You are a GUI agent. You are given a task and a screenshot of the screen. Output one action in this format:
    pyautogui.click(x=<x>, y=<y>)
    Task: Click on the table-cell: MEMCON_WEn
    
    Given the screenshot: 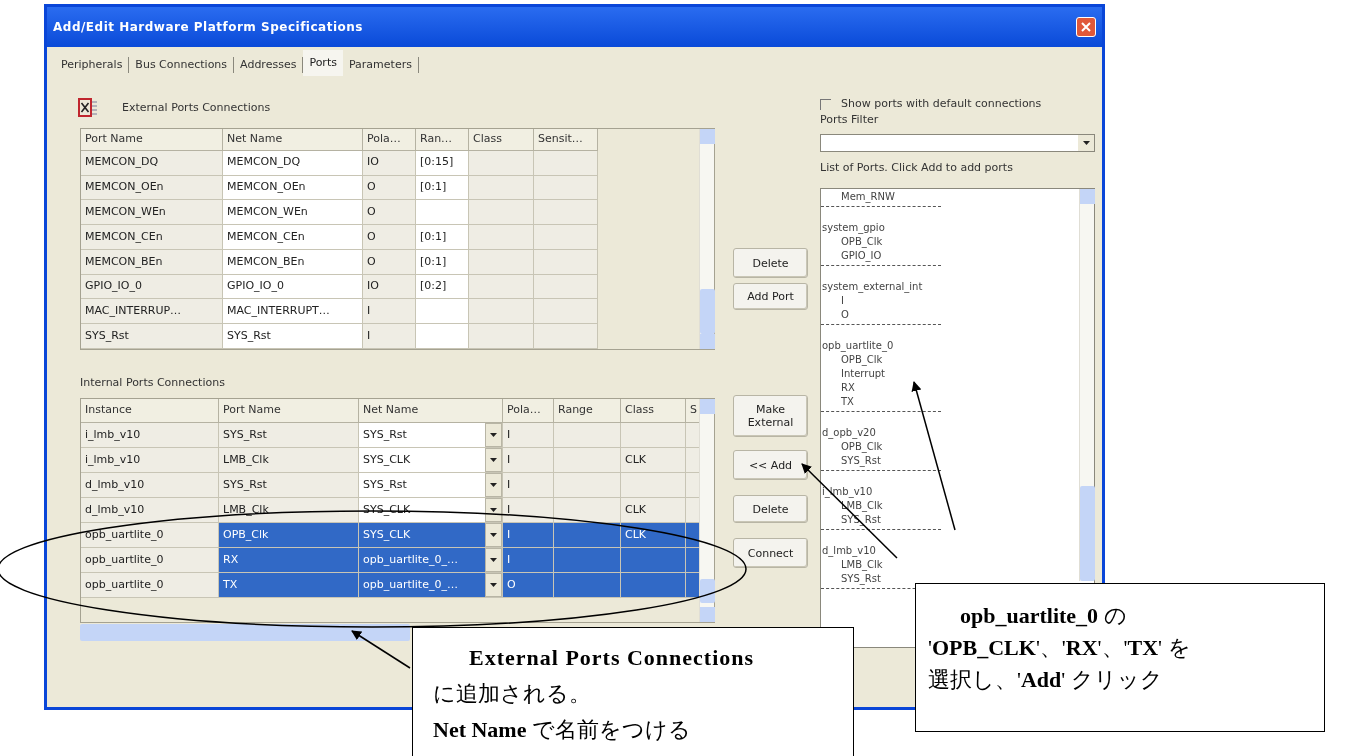 What is the action you would take?
    pyautogui.click(x=152, y=213)
    